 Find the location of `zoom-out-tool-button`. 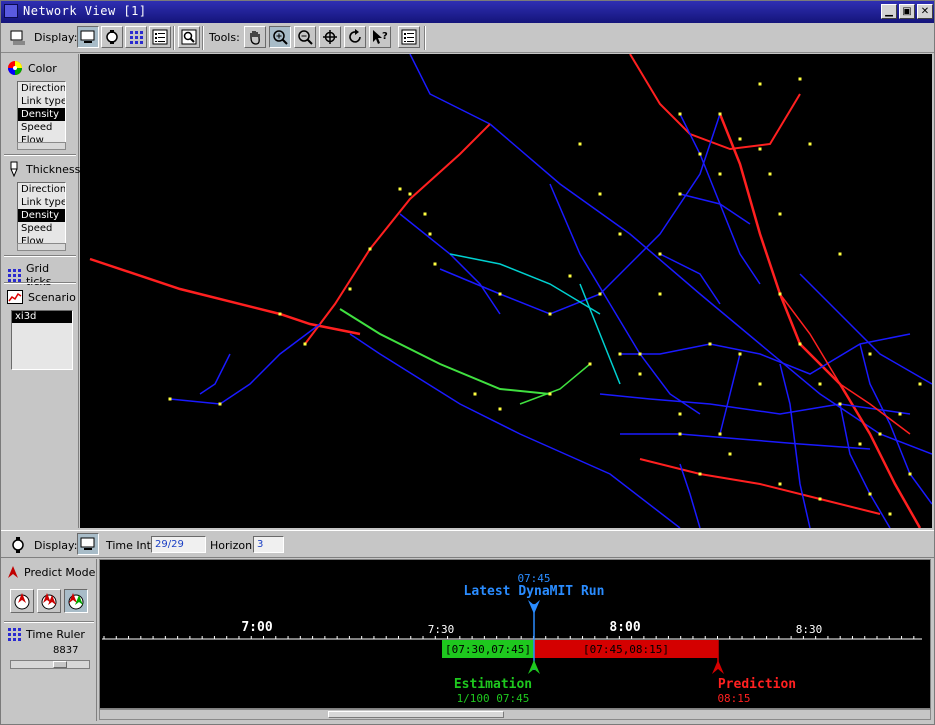

zoom-out-tool-button is located at coordinates (305, 37).